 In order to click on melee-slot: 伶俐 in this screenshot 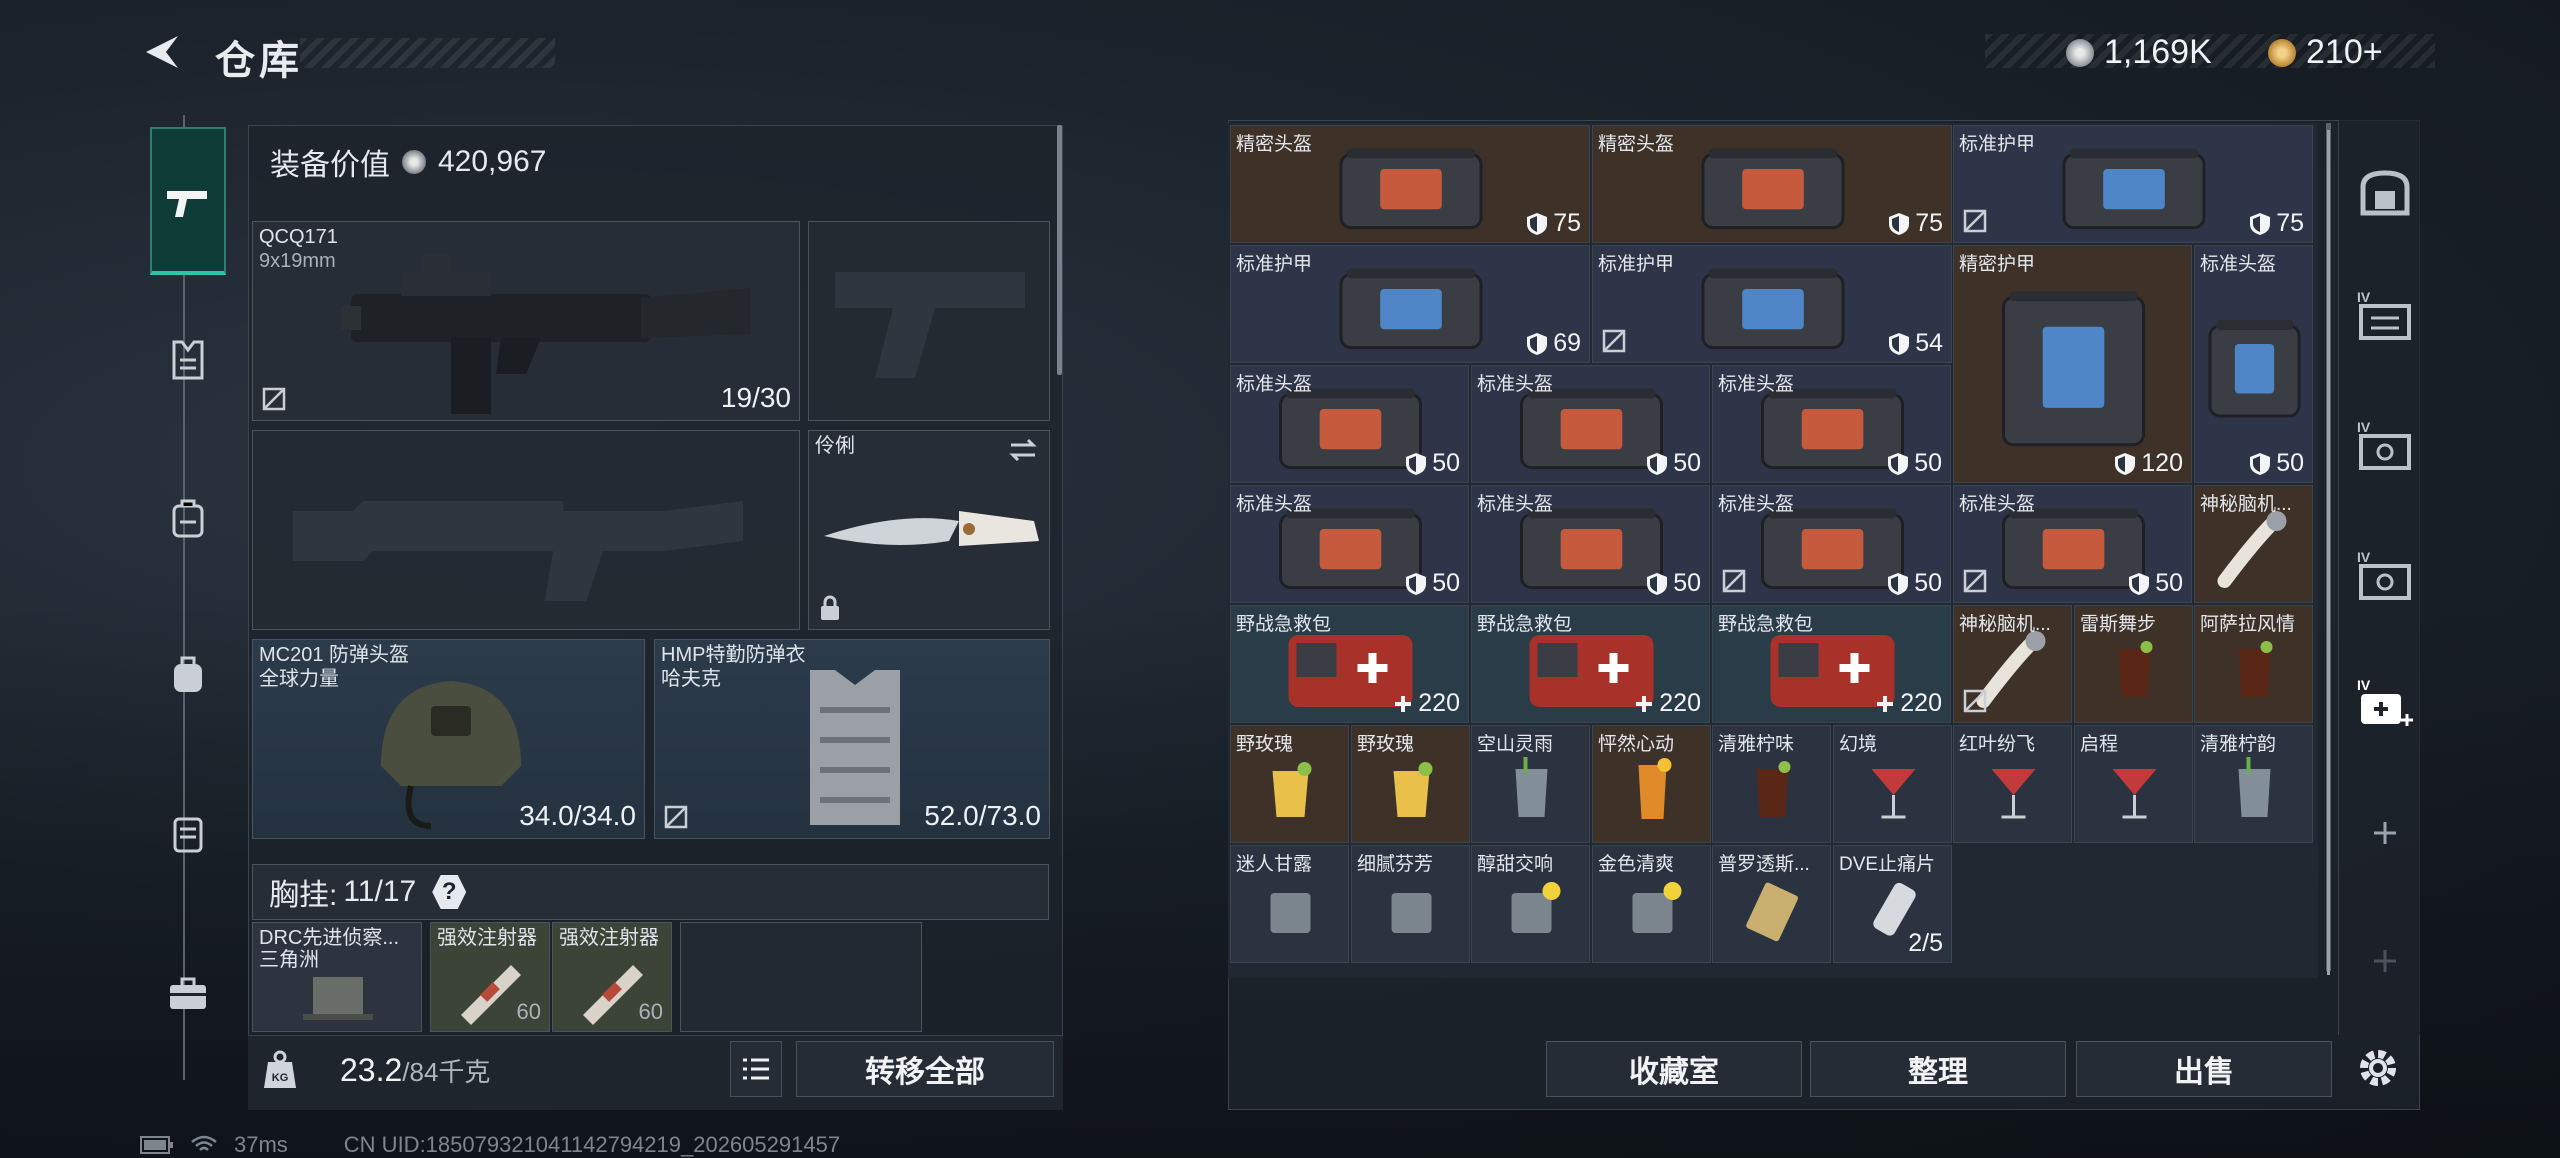, I will do `click(929, 530)`.